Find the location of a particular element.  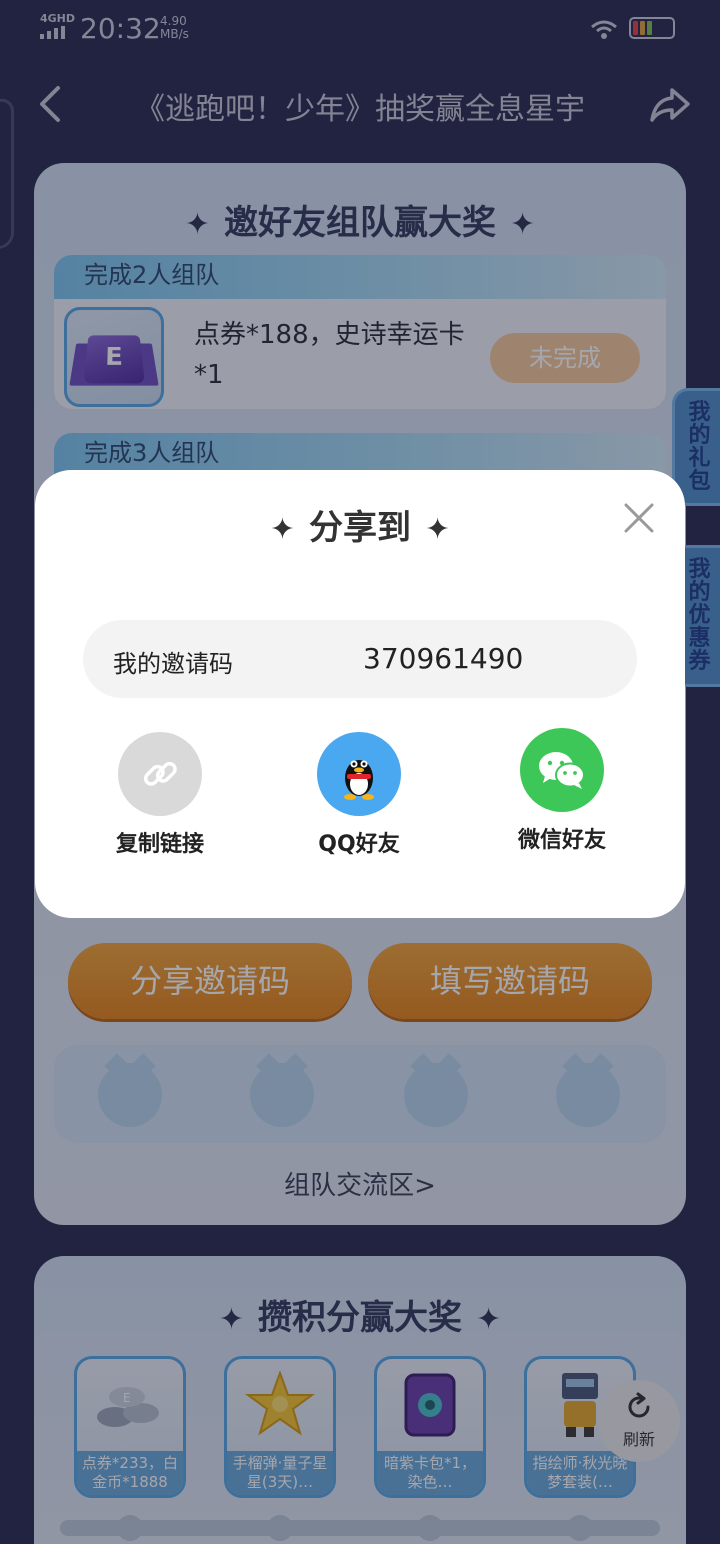

share-dialog-header: ✦ 分享到 ✦ is located at coordinates (360, 524).